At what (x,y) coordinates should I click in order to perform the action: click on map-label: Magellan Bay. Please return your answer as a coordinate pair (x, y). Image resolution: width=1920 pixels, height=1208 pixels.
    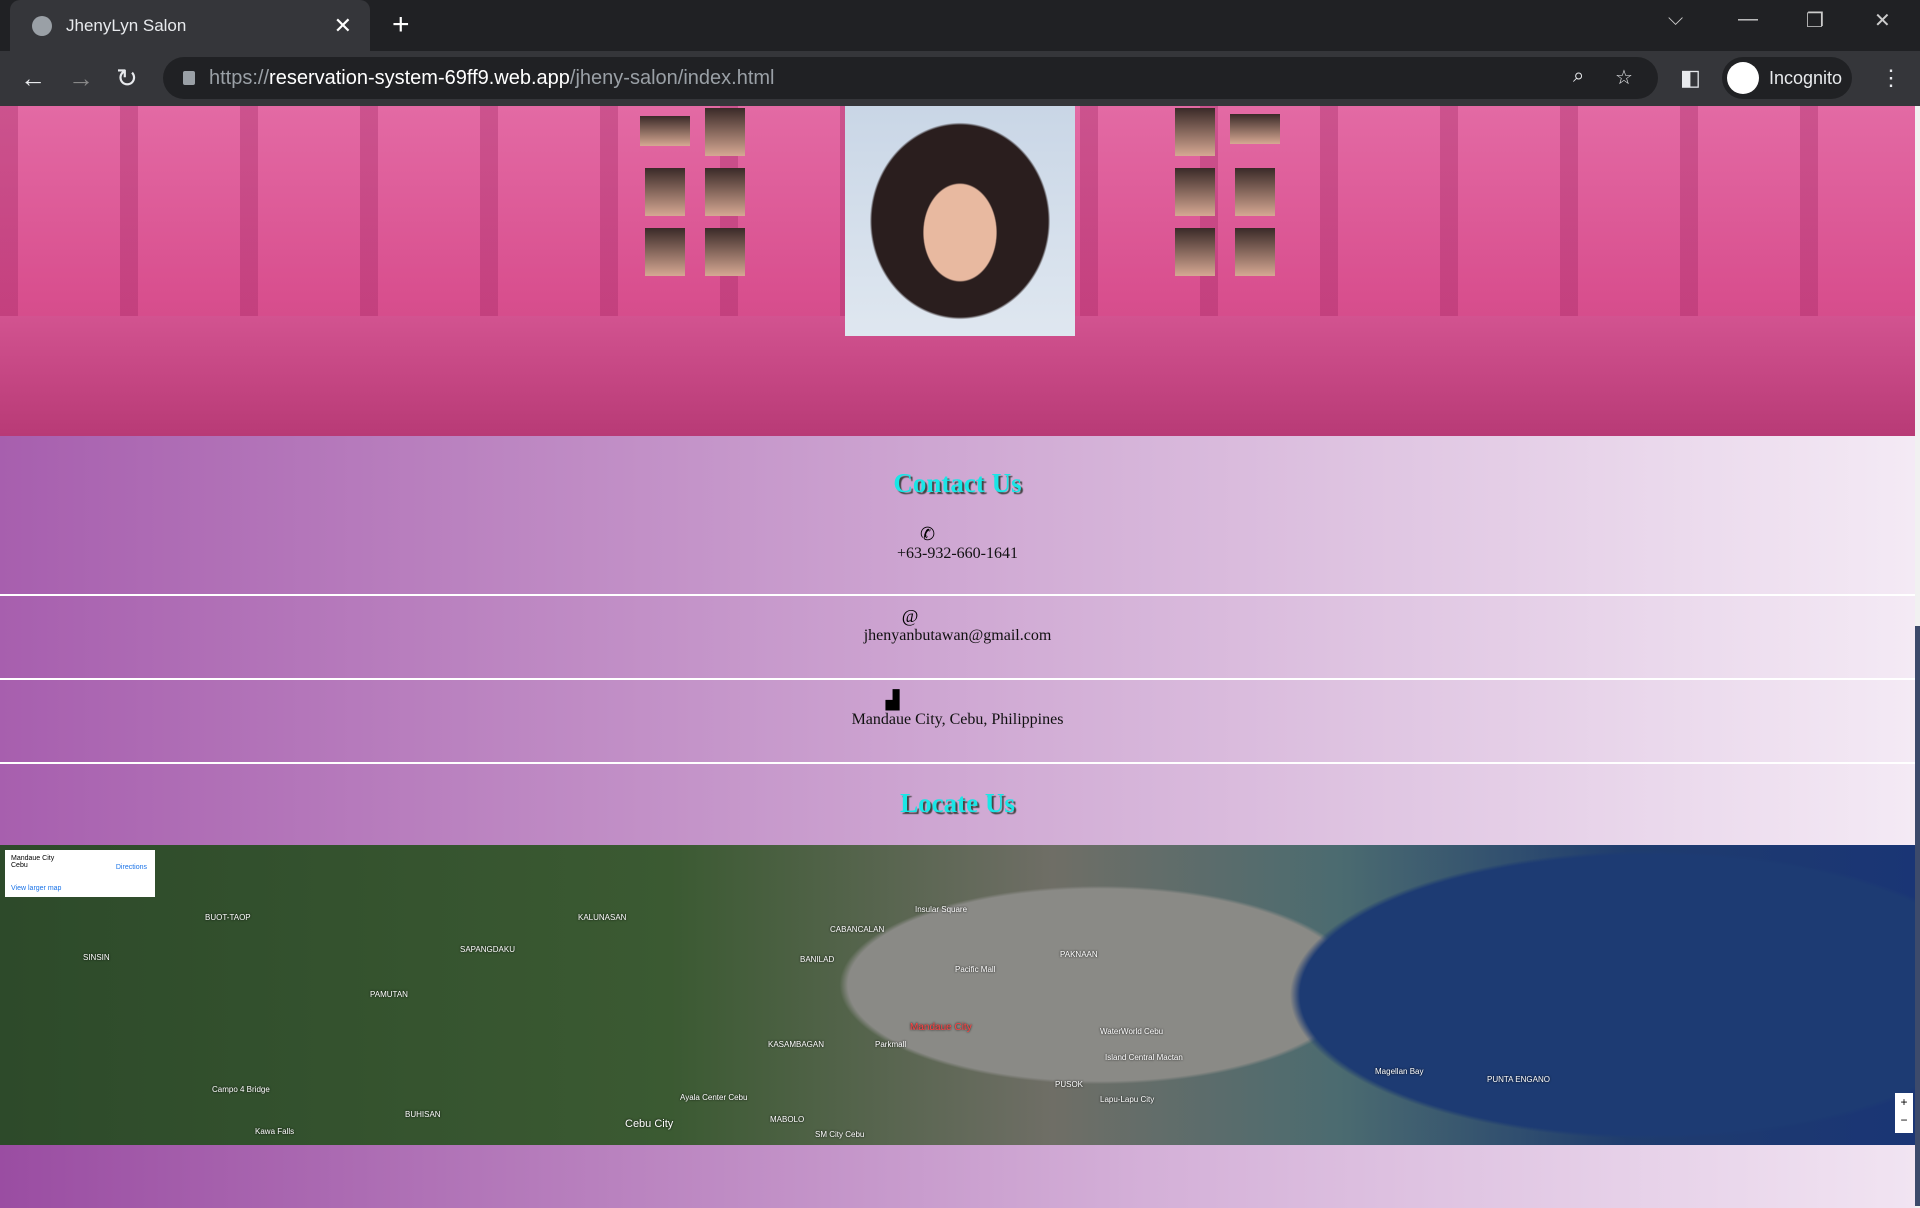
    Looking at the image, I should click on (1399, 1071).